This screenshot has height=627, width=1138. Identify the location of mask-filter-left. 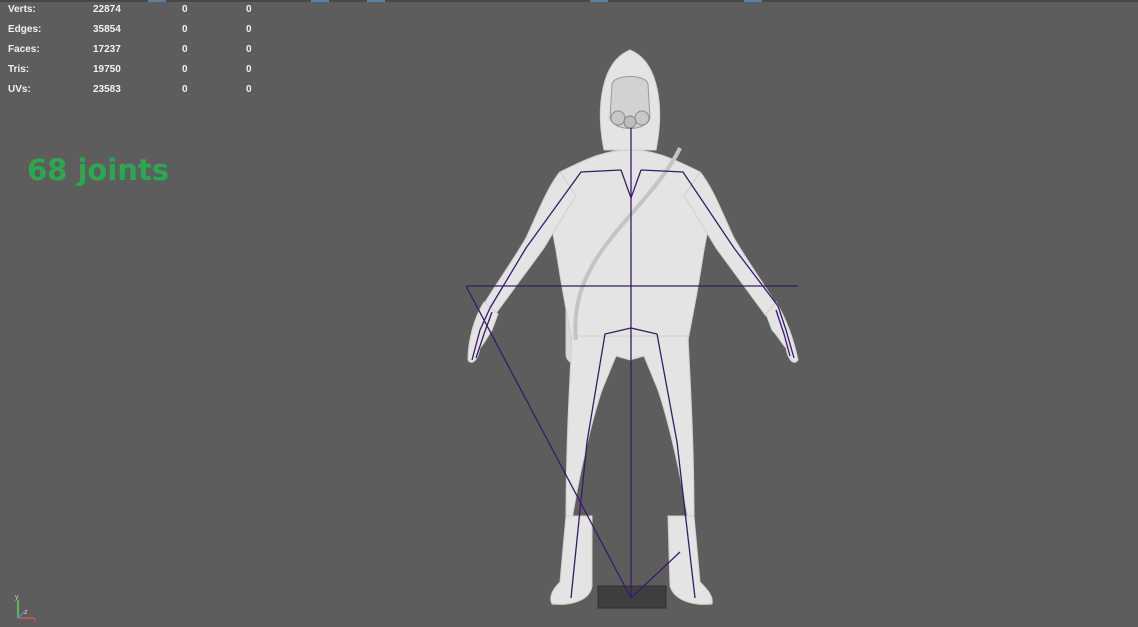
(618, 118).